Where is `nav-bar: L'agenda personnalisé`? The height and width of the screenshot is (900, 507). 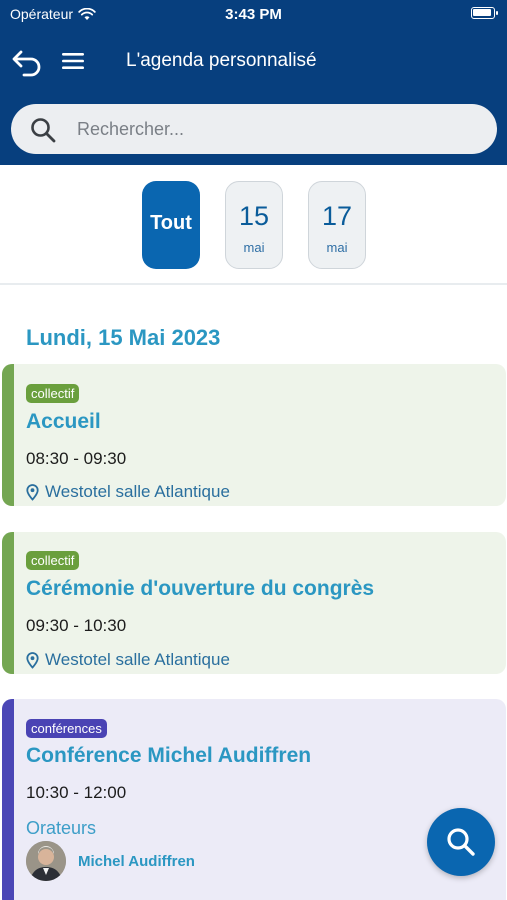
nav-bar: L'agenda personnalisé is located at coordinates (253, 62).